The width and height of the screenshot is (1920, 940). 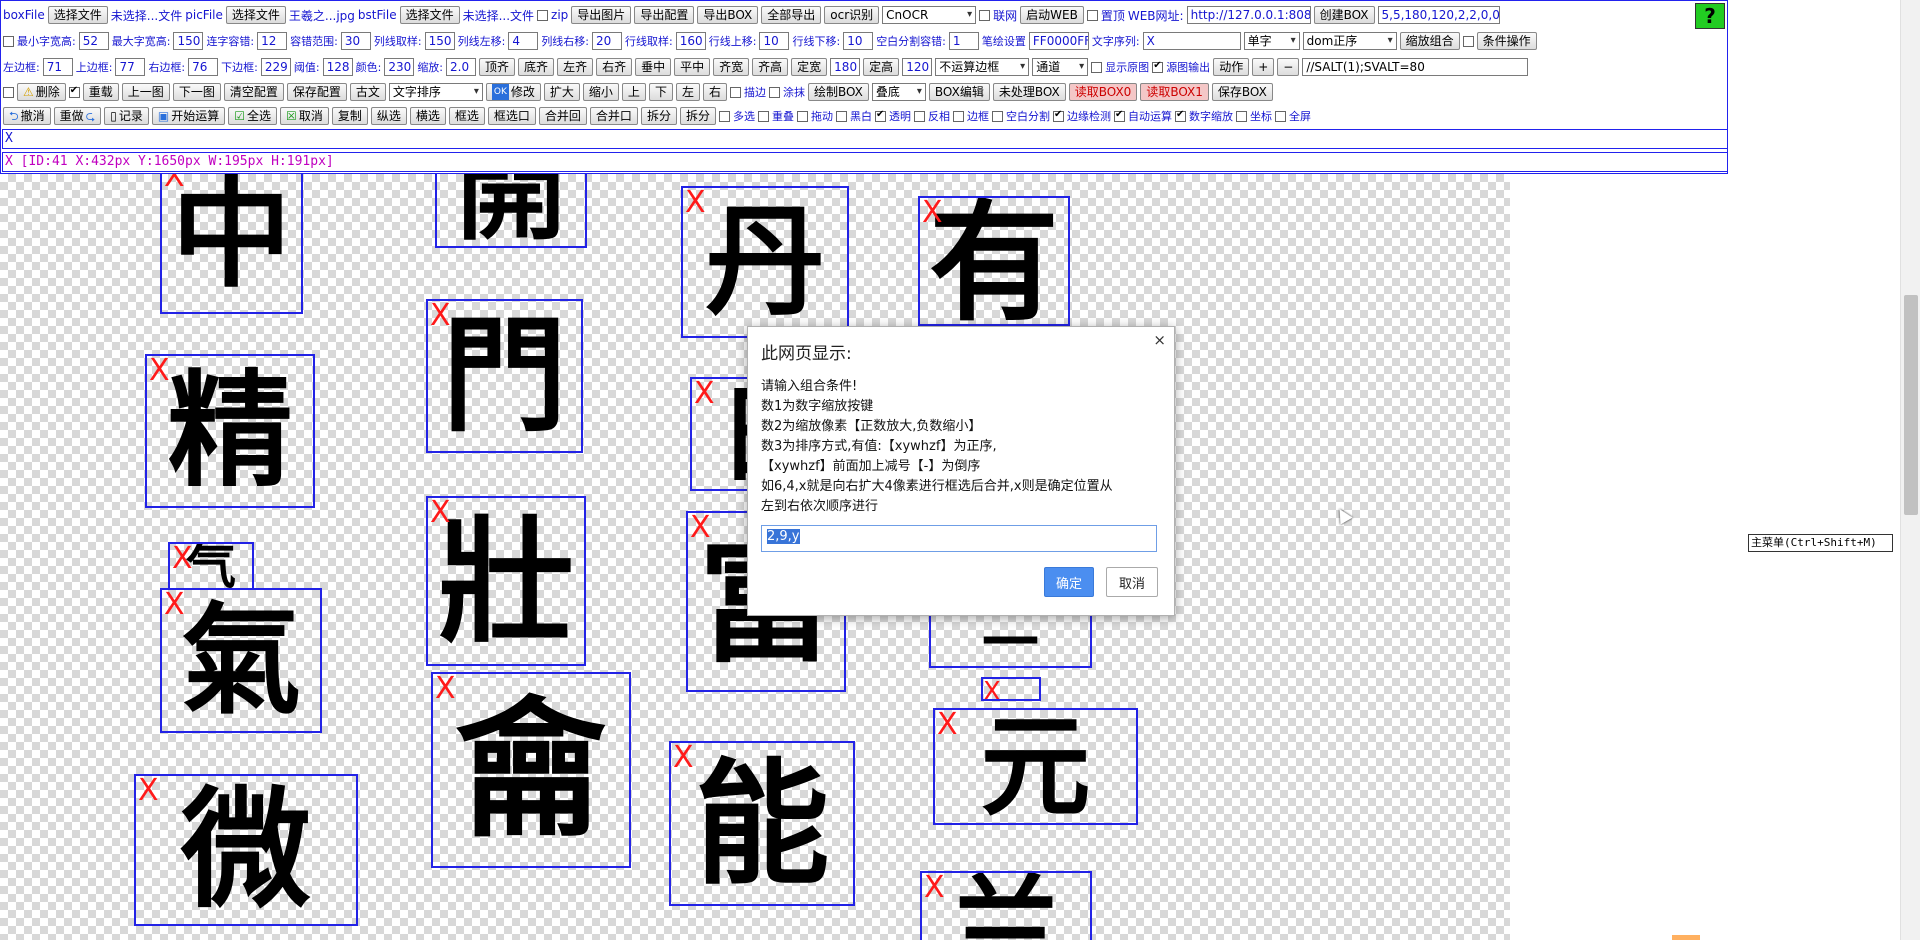 I want to click on invert-checkbox, so click(x=919, y=116).